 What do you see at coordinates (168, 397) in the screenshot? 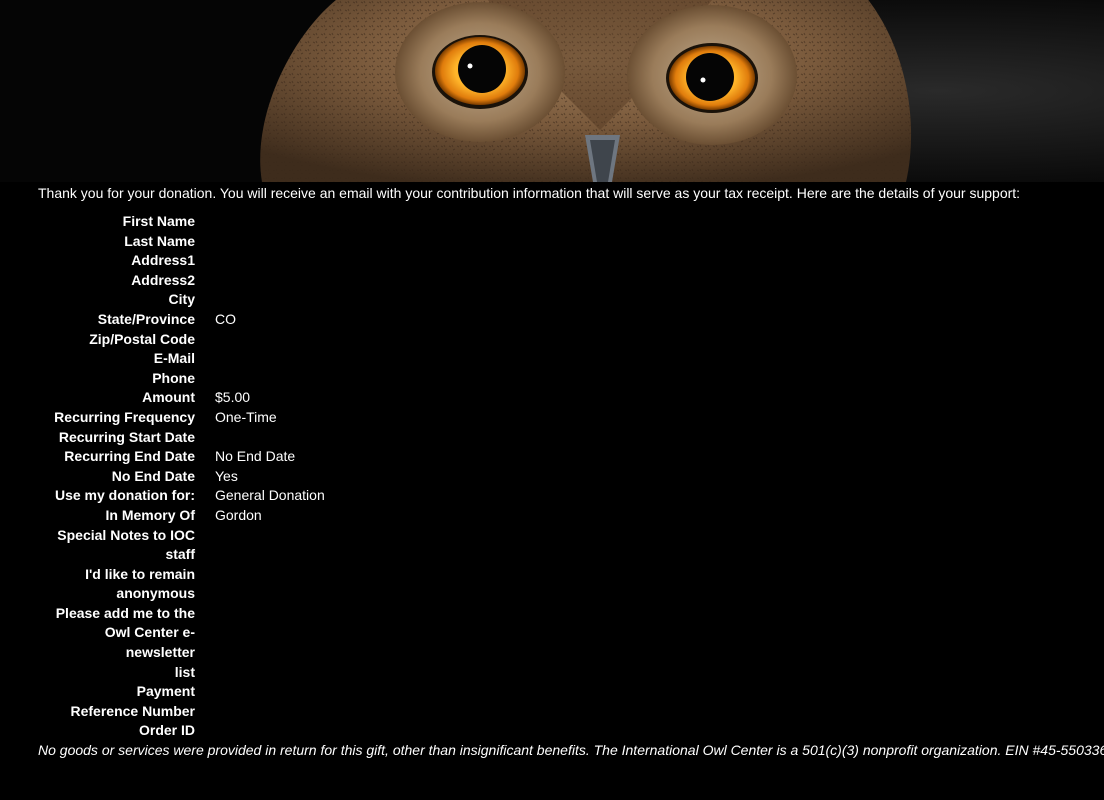
I see `details-label: Amount` at bounding box center [168, 397].